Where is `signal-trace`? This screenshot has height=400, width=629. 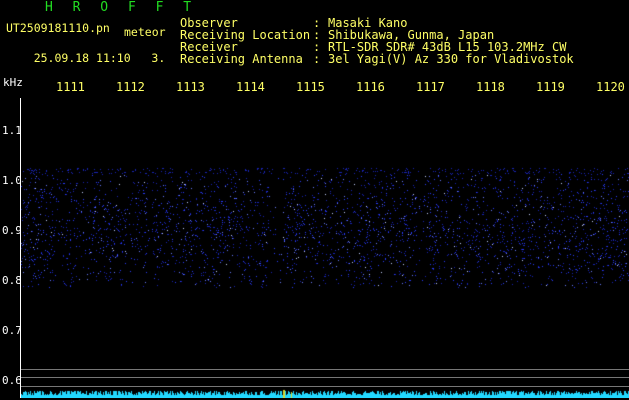 signal-trace is located at coordinates (325, 393).